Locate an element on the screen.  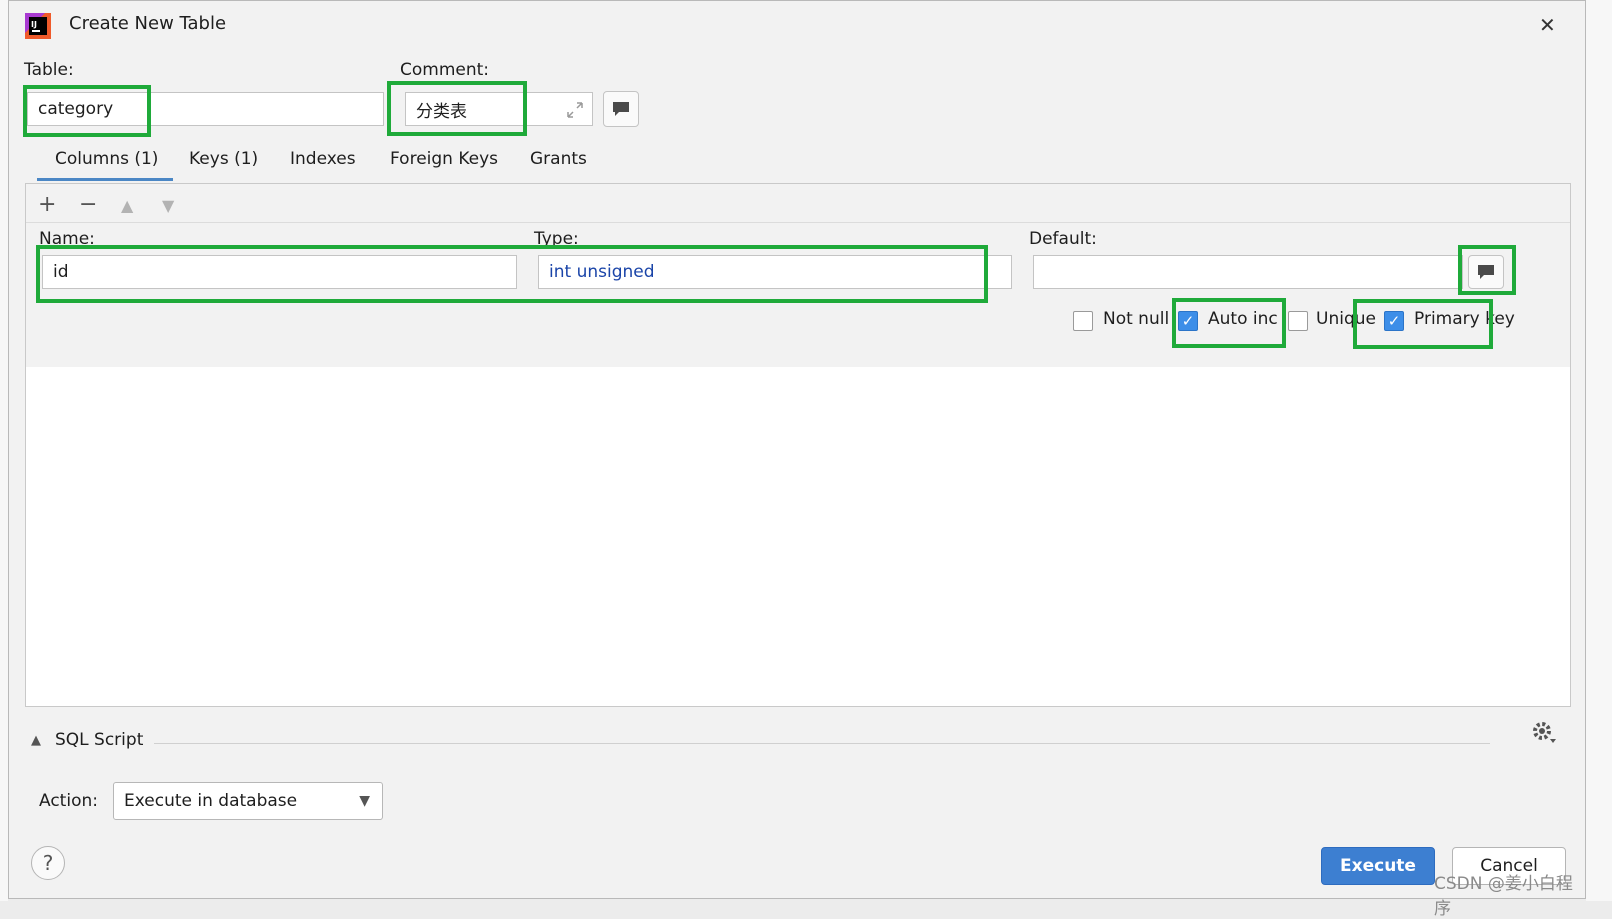
auto-inc-checkbox: ✓ is located at coordinates (1188, 321).